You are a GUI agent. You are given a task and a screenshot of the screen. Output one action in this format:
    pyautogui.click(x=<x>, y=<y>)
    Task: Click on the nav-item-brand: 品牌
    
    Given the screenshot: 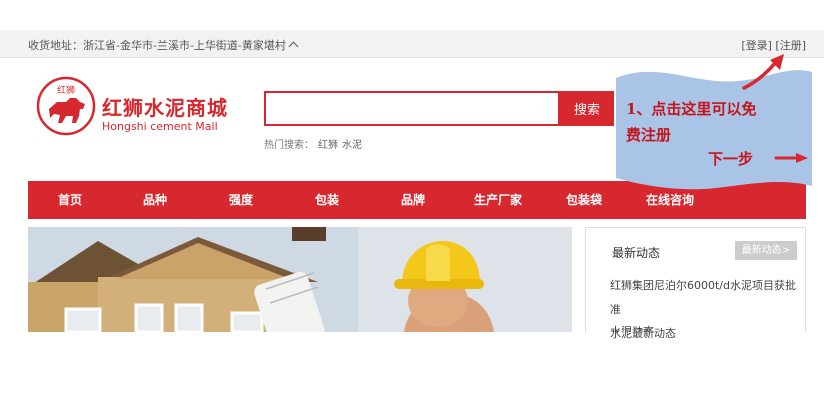 What is the action you would take?
    pyautogui.click(x=413, y=200)
    